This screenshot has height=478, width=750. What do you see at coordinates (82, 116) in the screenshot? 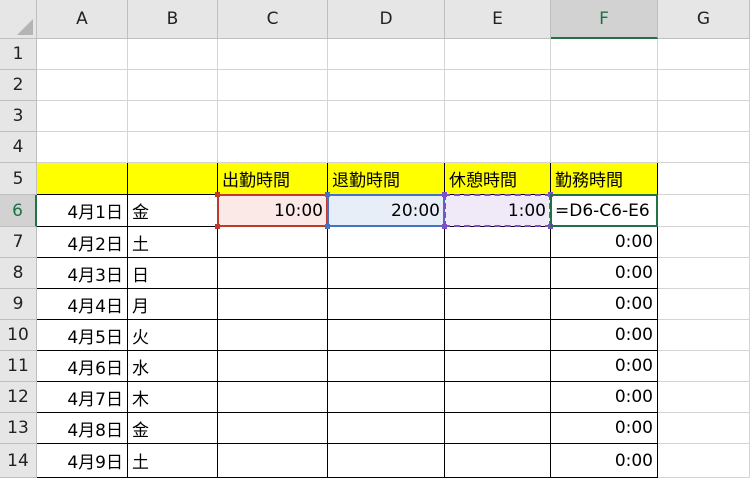
I see `cell-a3` at bounding box center [82, 116].